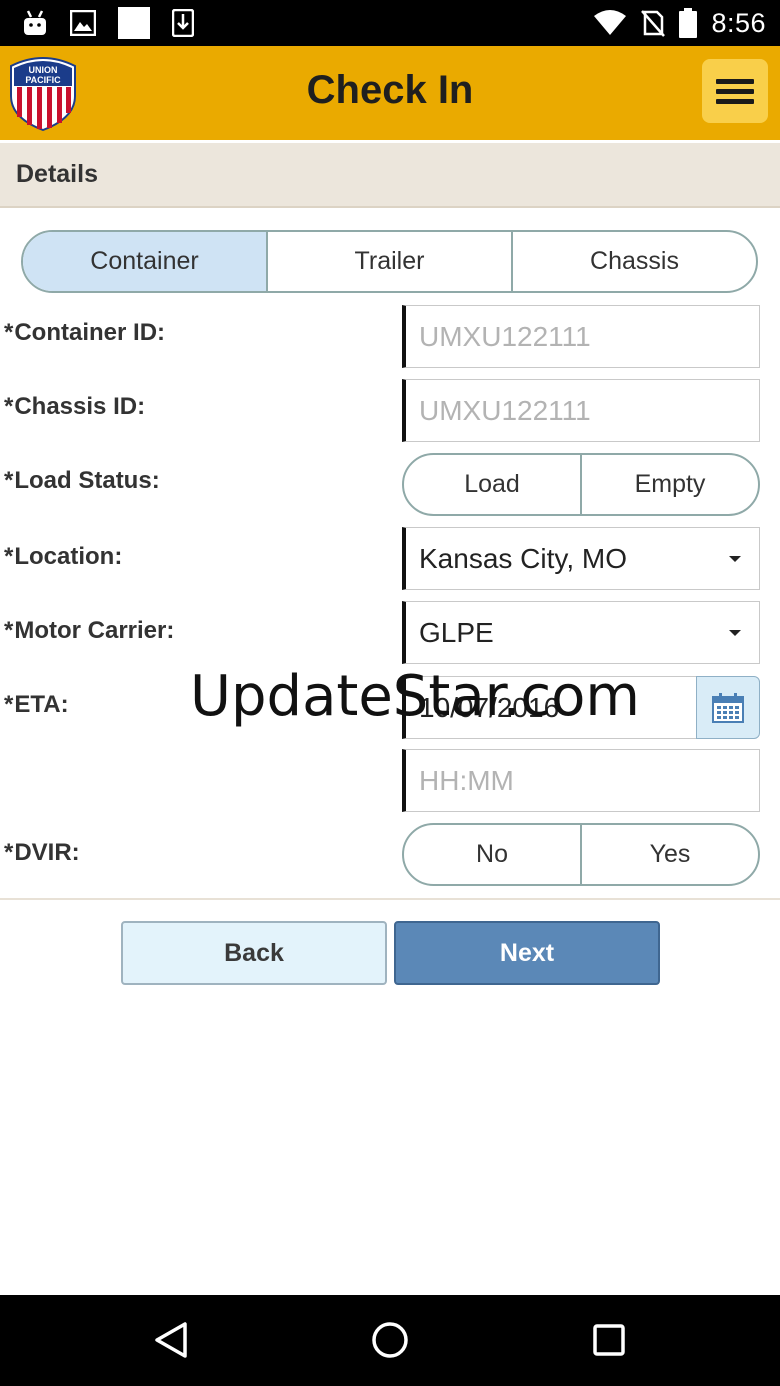 This screenshot has width=780, height=1386. What do you see at coordinates (75, 406) in the screenshot?
I see `chassis-id-label: *Chassis ID:` at bounding box center [75, 406].